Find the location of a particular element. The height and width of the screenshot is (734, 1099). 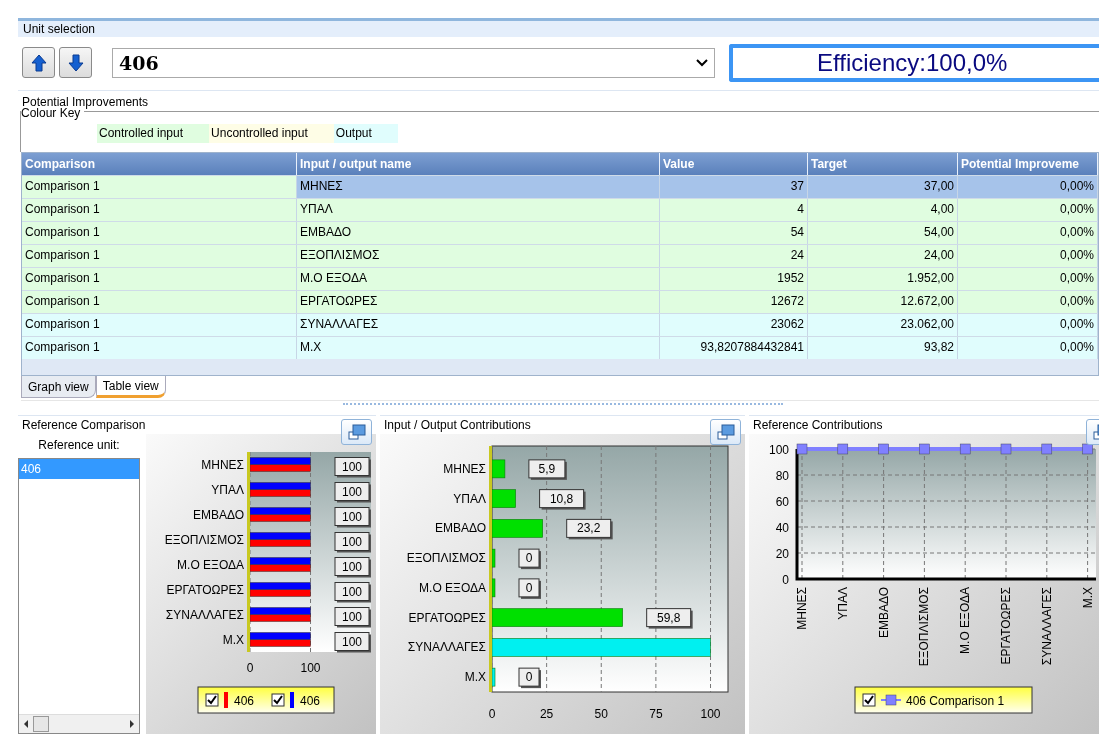

tick-label: 80 is located at coordinates (782, 476).